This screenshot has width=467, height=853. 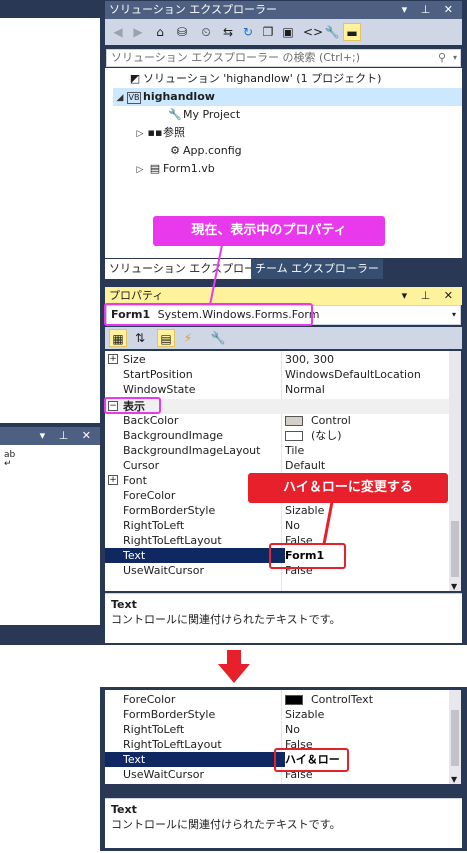 I want to click on property-row: ForeColor ControlText, so click(x=277, y=699).